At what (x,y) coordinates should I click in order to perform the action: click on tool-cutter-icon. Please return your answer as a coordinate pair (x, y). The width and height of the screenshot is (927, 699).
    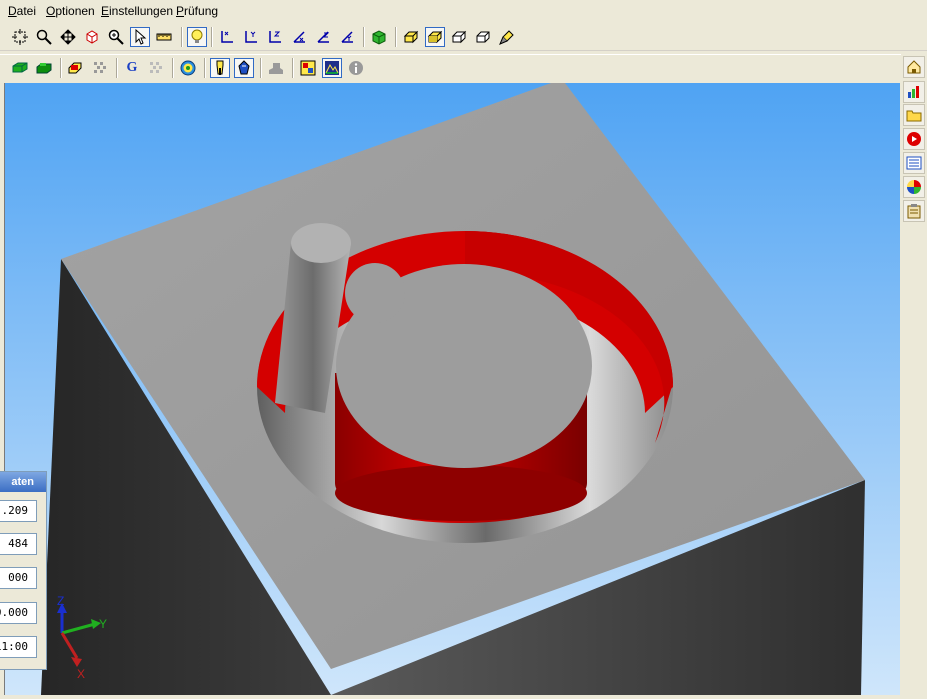
    Looking at the image, I should click on (244, 67).